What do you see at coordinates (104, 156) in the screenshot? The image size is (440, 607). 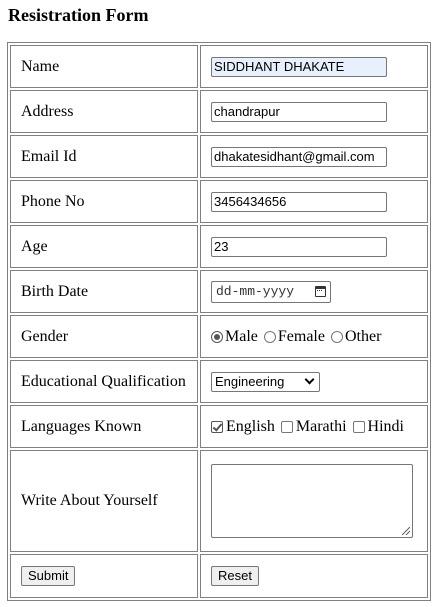 I see `email-label: Email Id` at bounding box center [104, 156].